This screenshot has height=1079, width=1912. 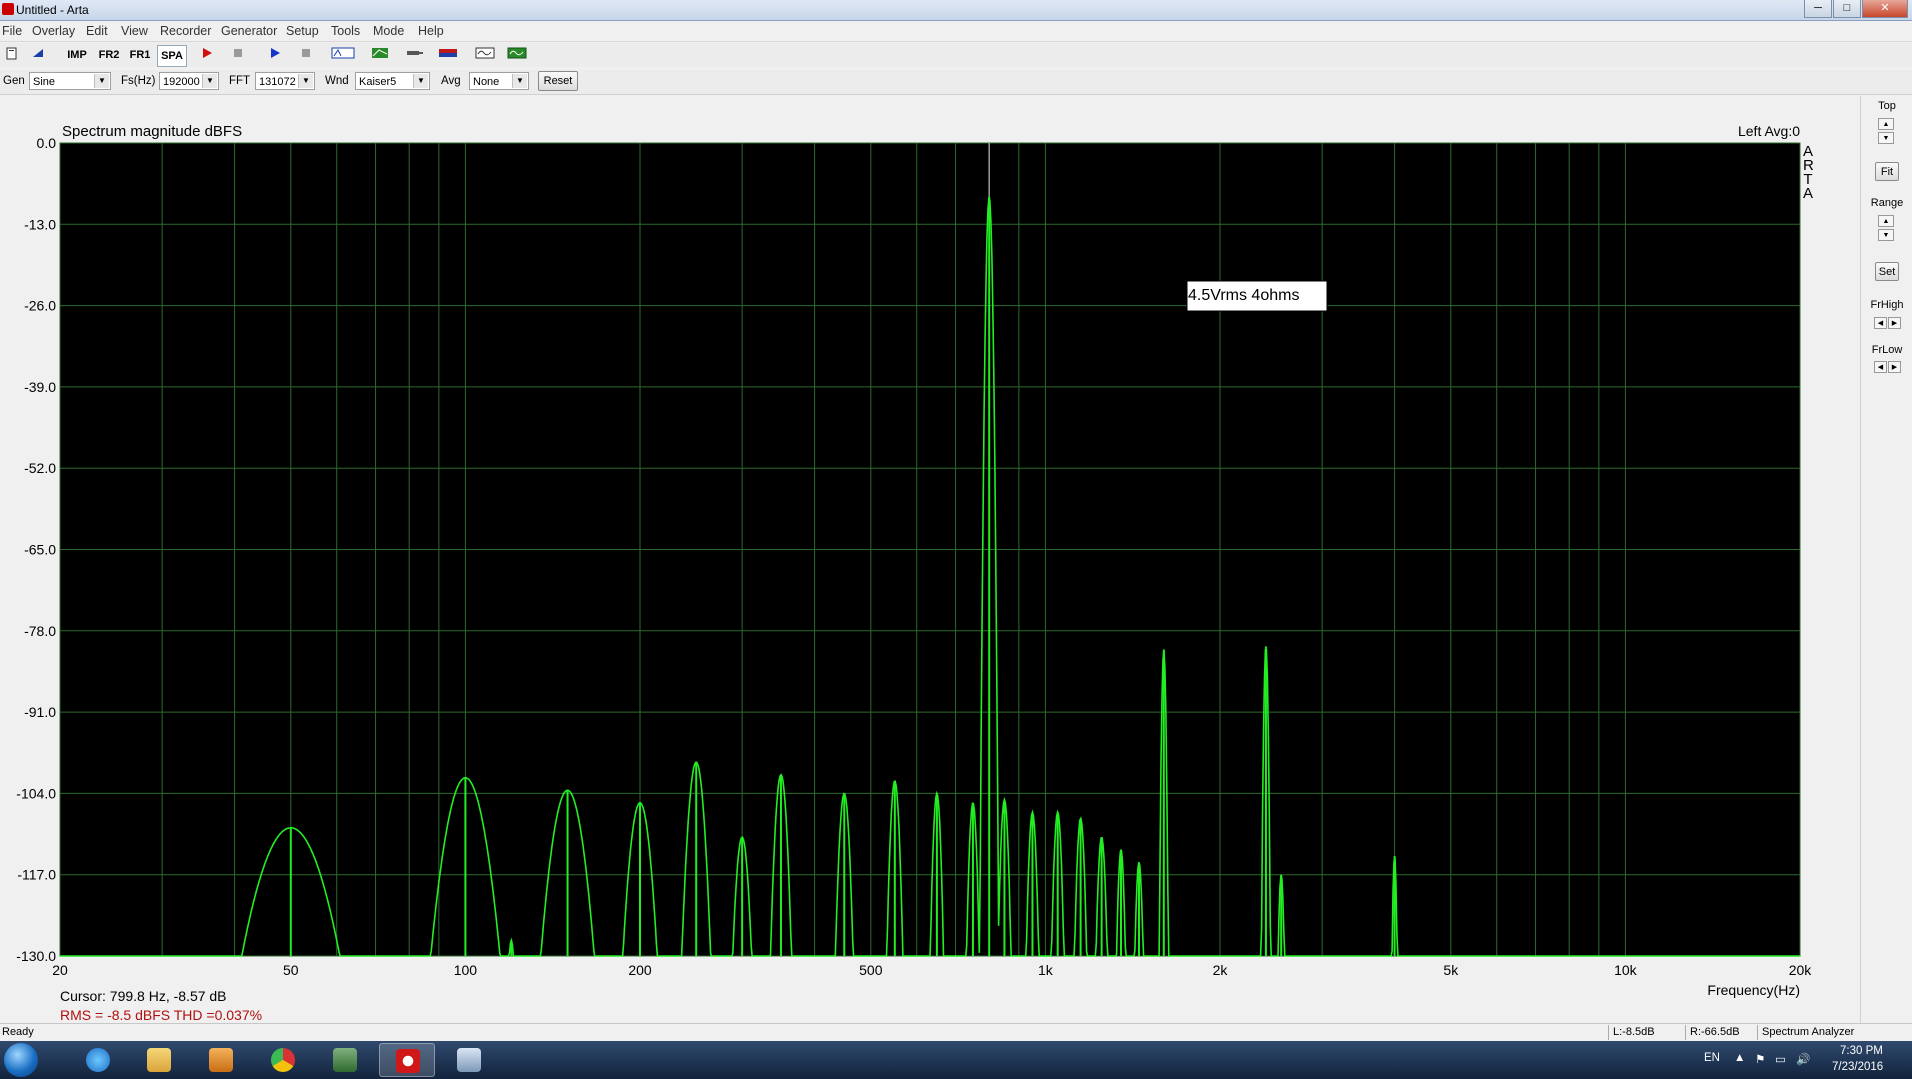 I want to click on taskbar-ie, so click(x=98, y=1060).